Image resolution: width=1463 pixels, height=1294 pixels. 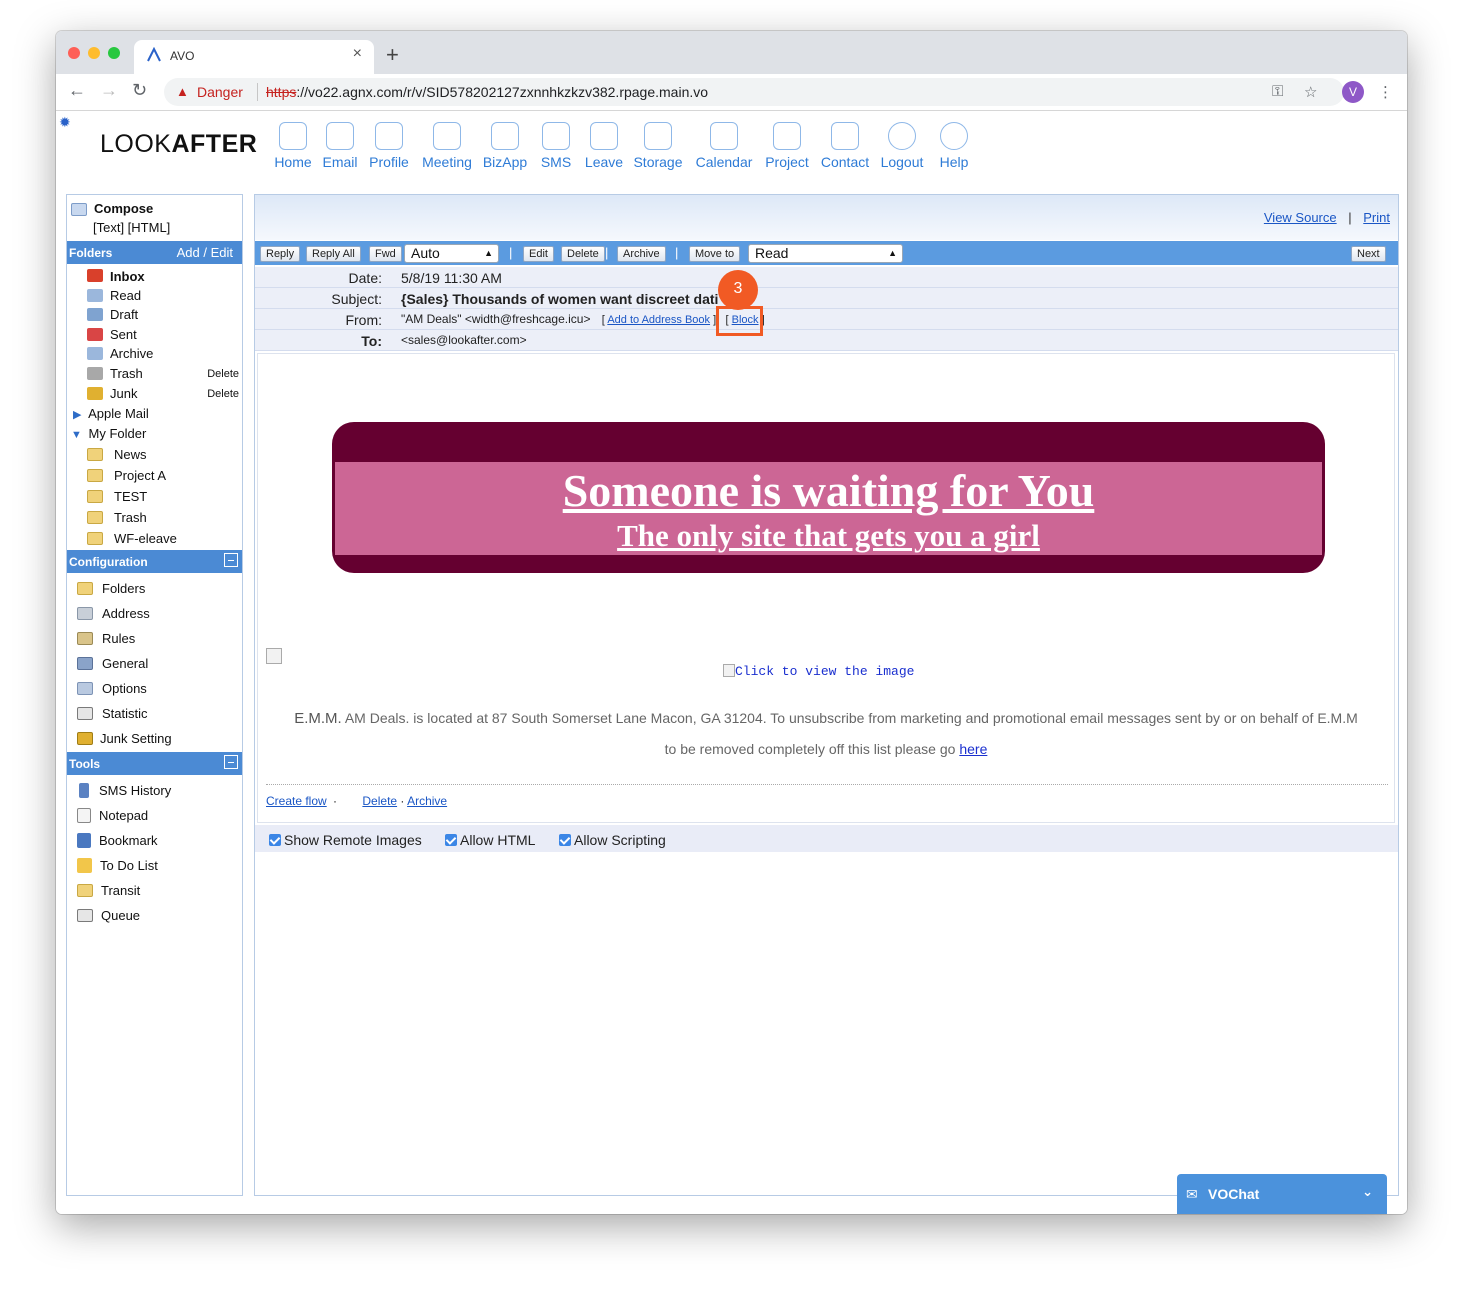 I want to click on tool-bookmark: Bookmark, so click(x=117, y=840).